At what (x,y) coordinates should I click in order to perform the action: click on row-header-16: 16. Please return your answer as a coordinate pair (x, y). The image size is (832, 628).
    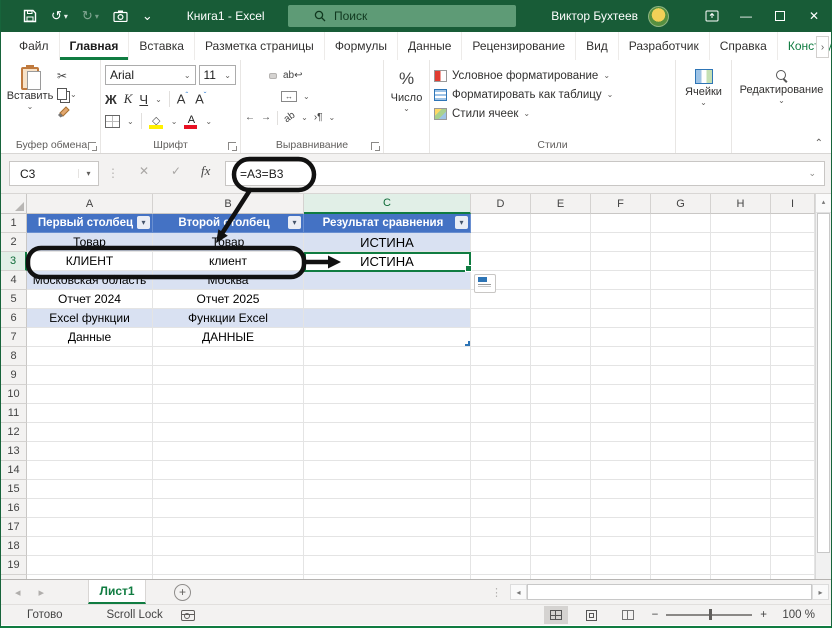
    Looking at the image, I should click on (14, 508).